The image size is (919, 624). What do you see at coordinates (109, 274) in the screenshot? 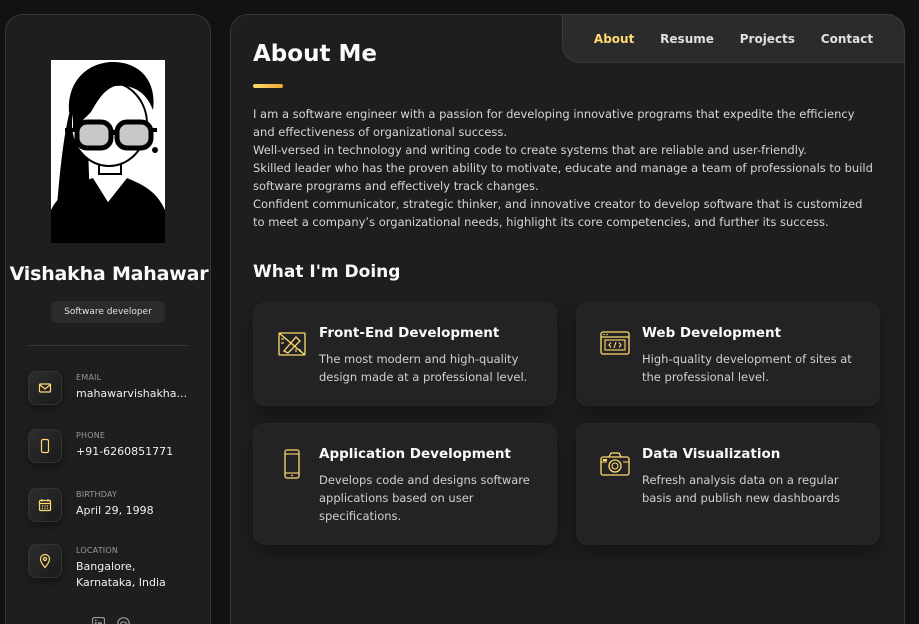
I see `profile-name: Vishakha Mahawar` at bounding box center [109, 274].